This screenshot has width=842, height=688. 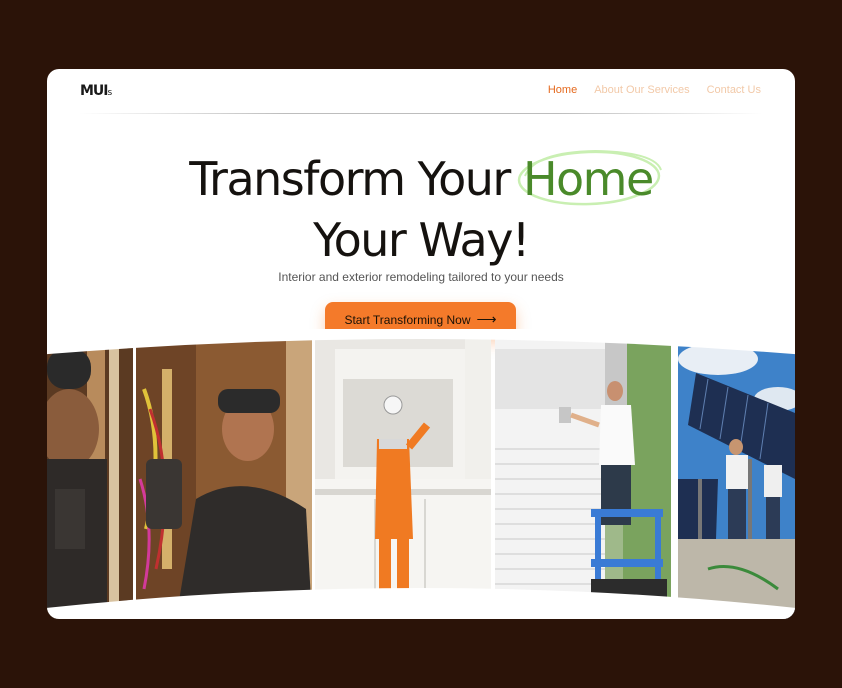 I want to click on gallery-curve-top, so click(x=421, y=342).